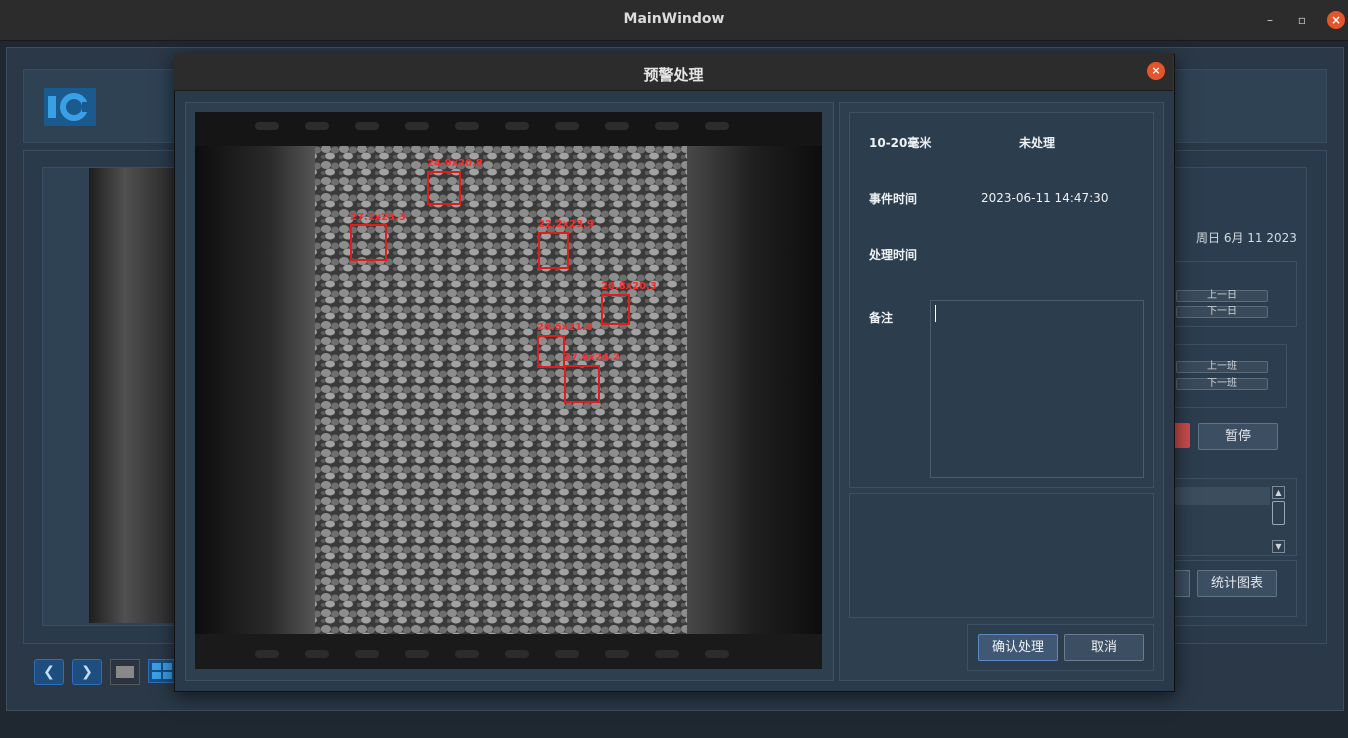 The width and height of the screenshot is (1348, 738). What do you see at coordinates (1302, 20) in the screenshot?
I see `maximize-icon: ▫` at bounding box center [1302, 20].